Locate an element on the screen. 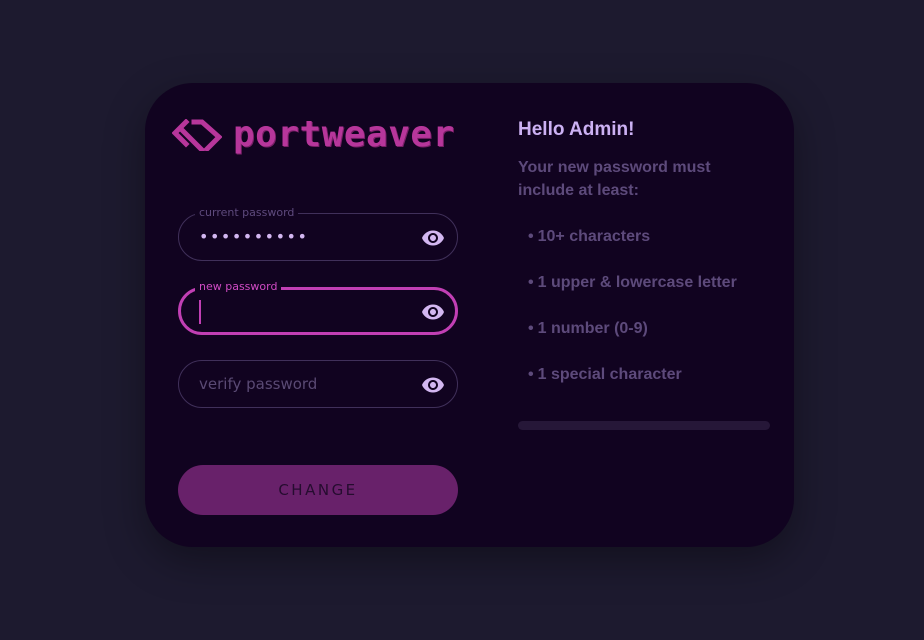  requirement-item: • 1 number (0-9) is located at coordinates (632, 340).